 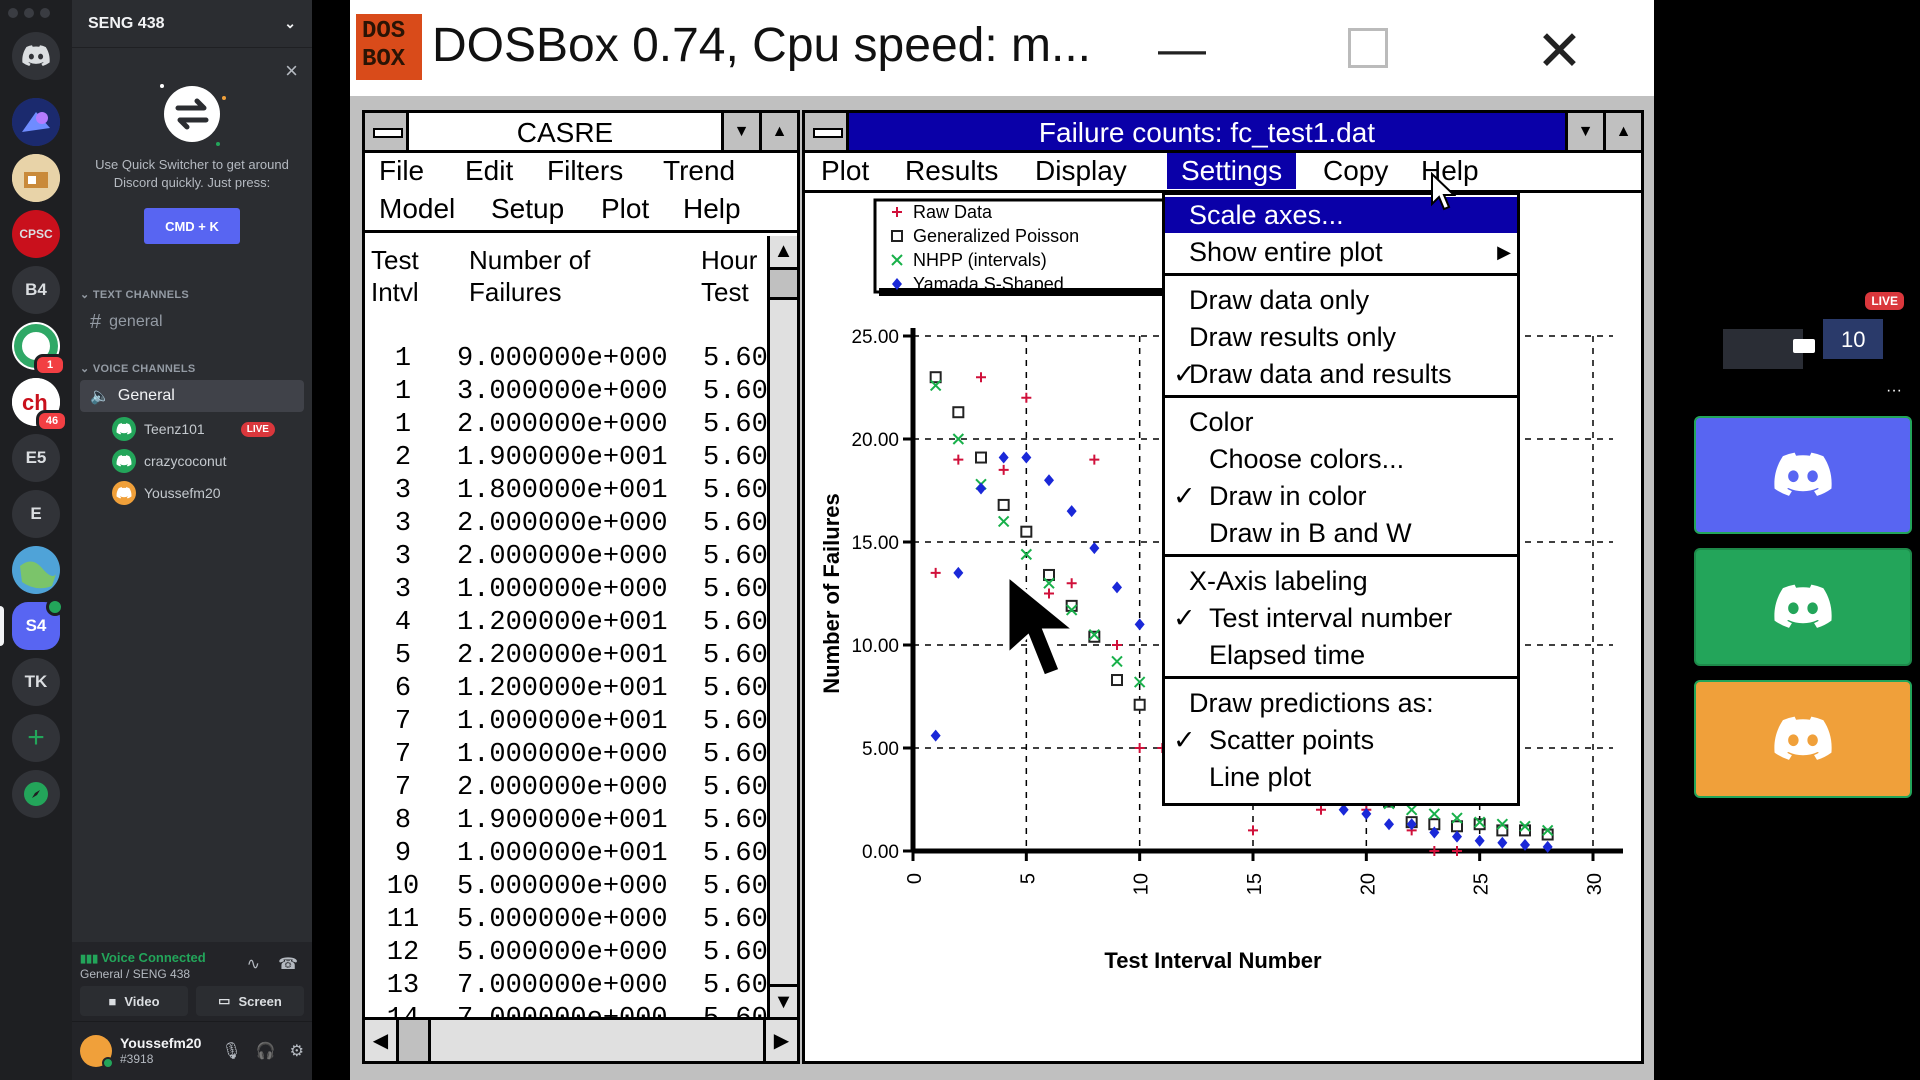 I want to click on settings-menu-item: Draw data only, so click(x=1341, y=300).